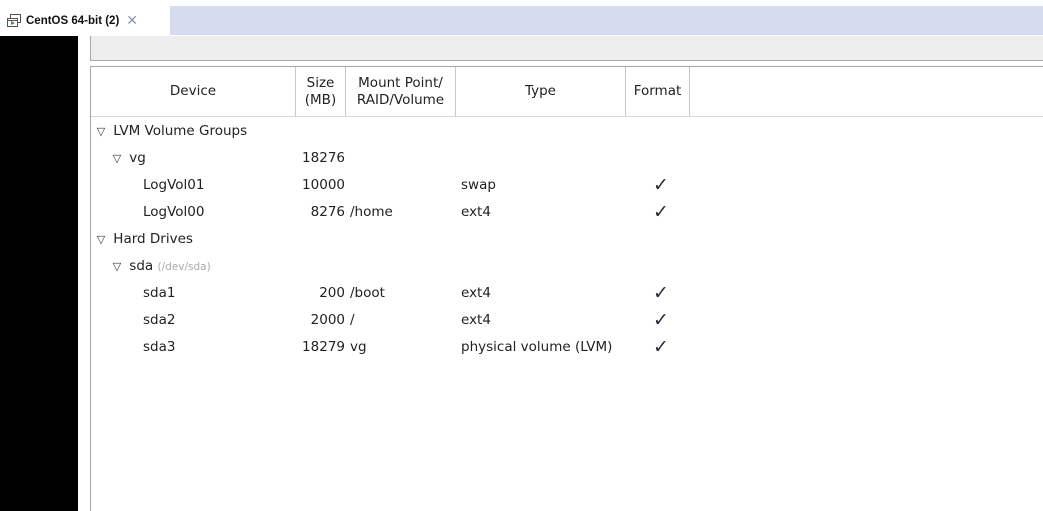  I want to click on mount-point-cell: /home, so click(371, 212).